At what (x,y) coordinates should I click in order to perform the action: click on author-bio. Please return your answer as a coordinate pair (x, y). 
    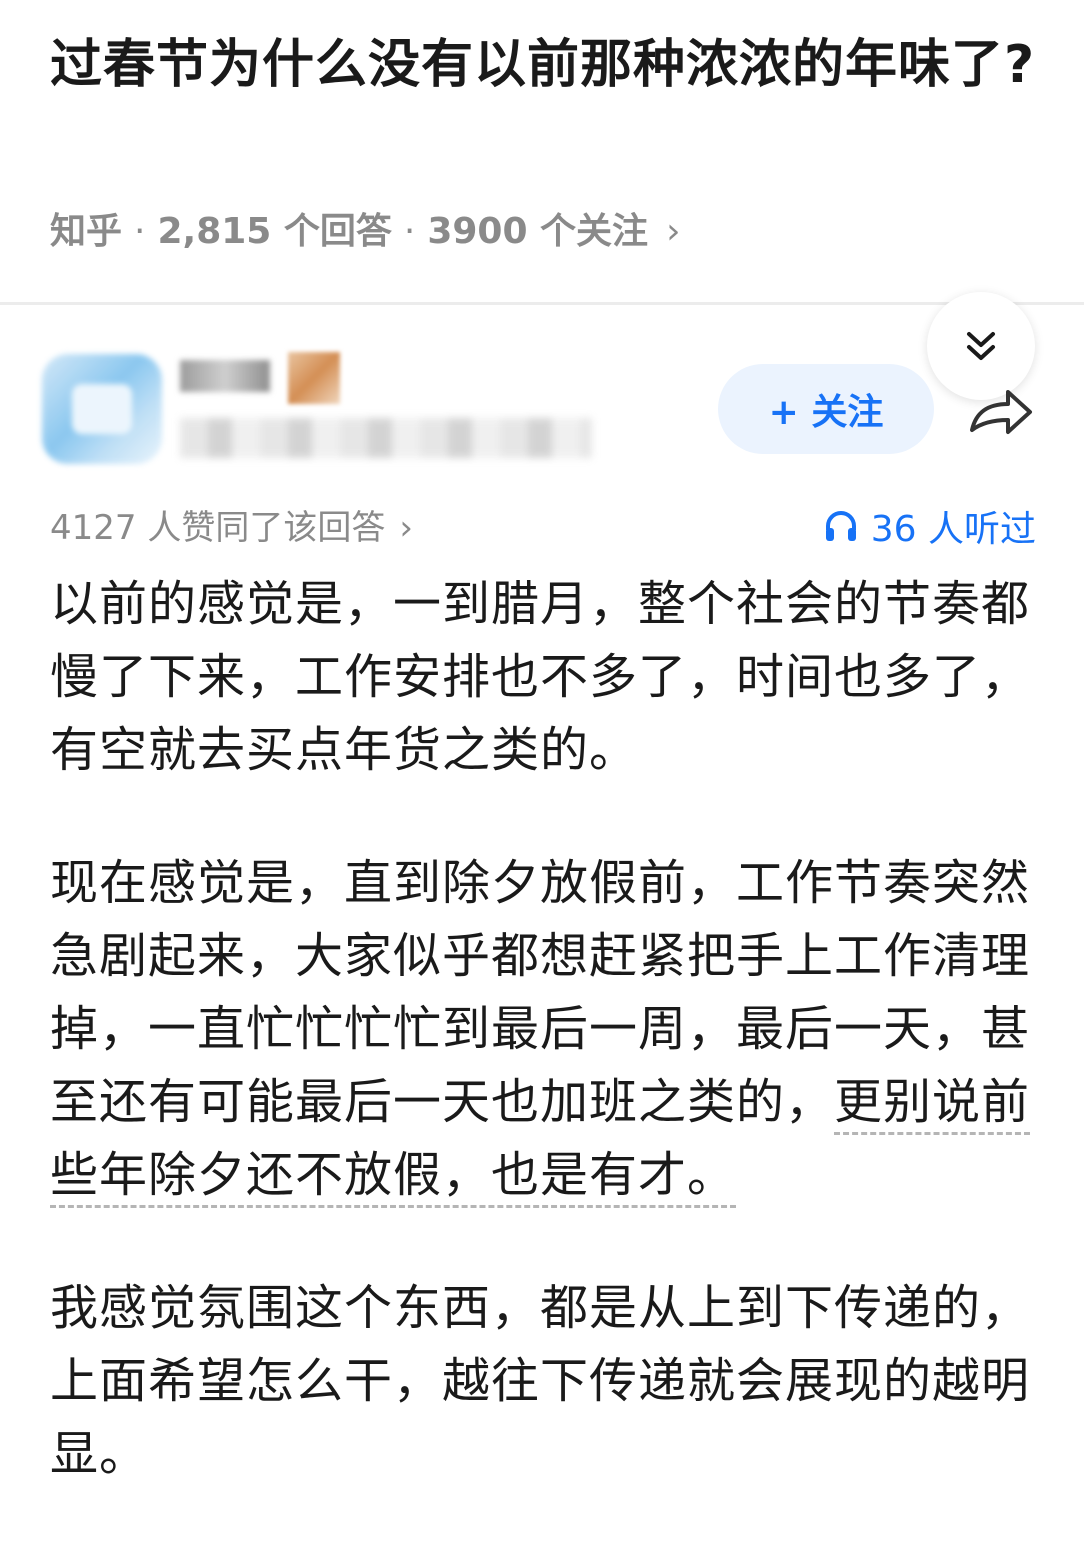
    Looking at the image, I should click on (386, 438).